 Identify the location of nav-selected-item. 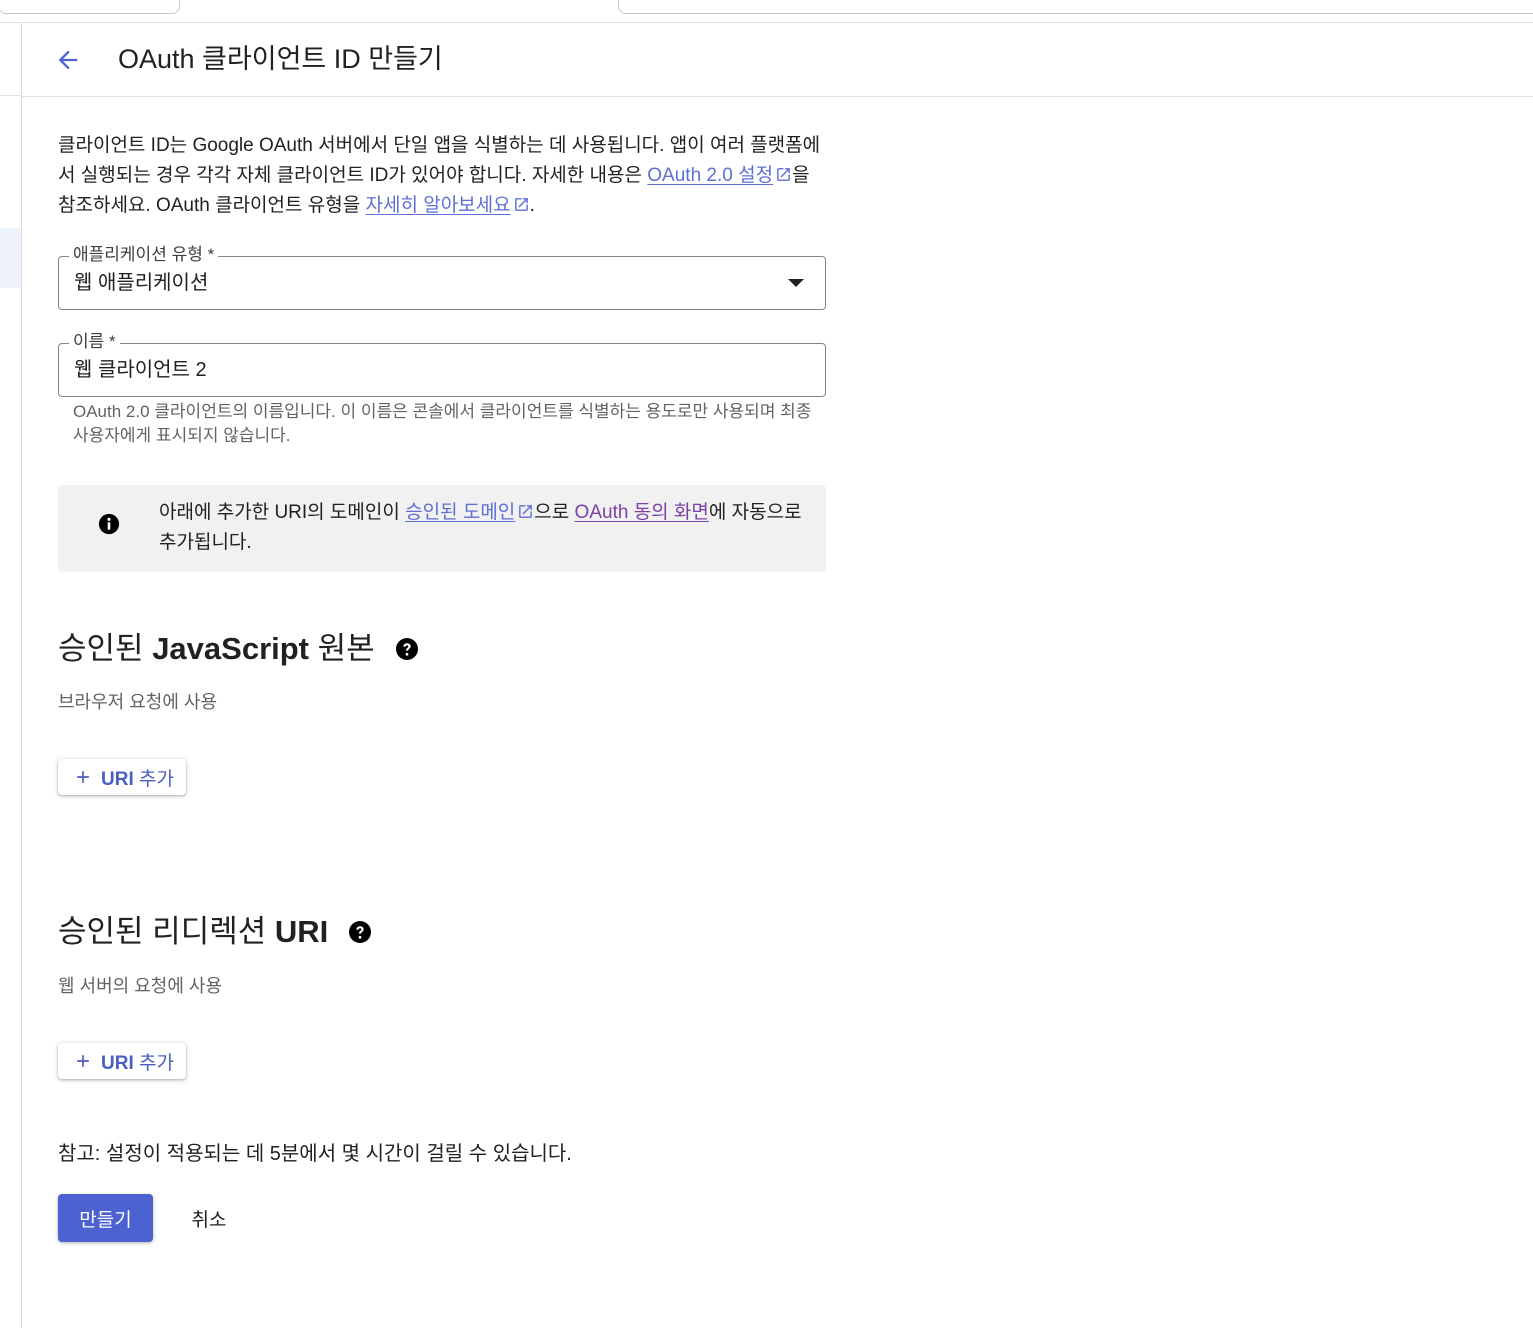
(10, 258).